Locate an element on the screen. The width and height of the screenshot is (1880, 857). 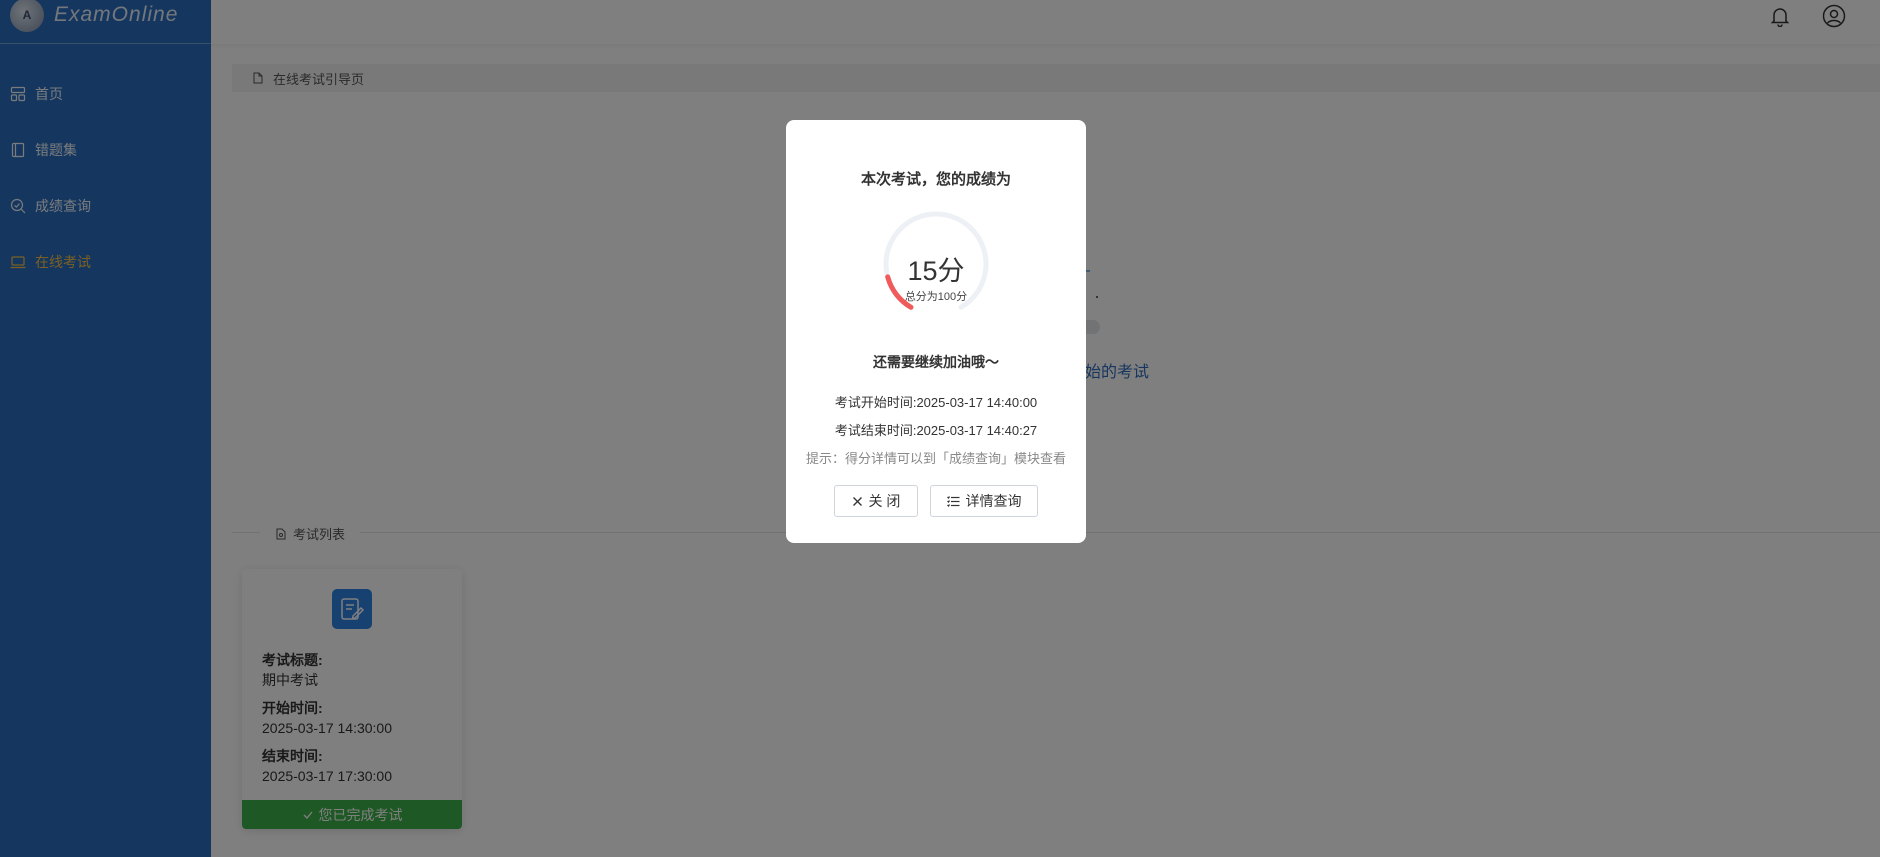
close-button: 关 闭 is located at coordinates (876, 501).